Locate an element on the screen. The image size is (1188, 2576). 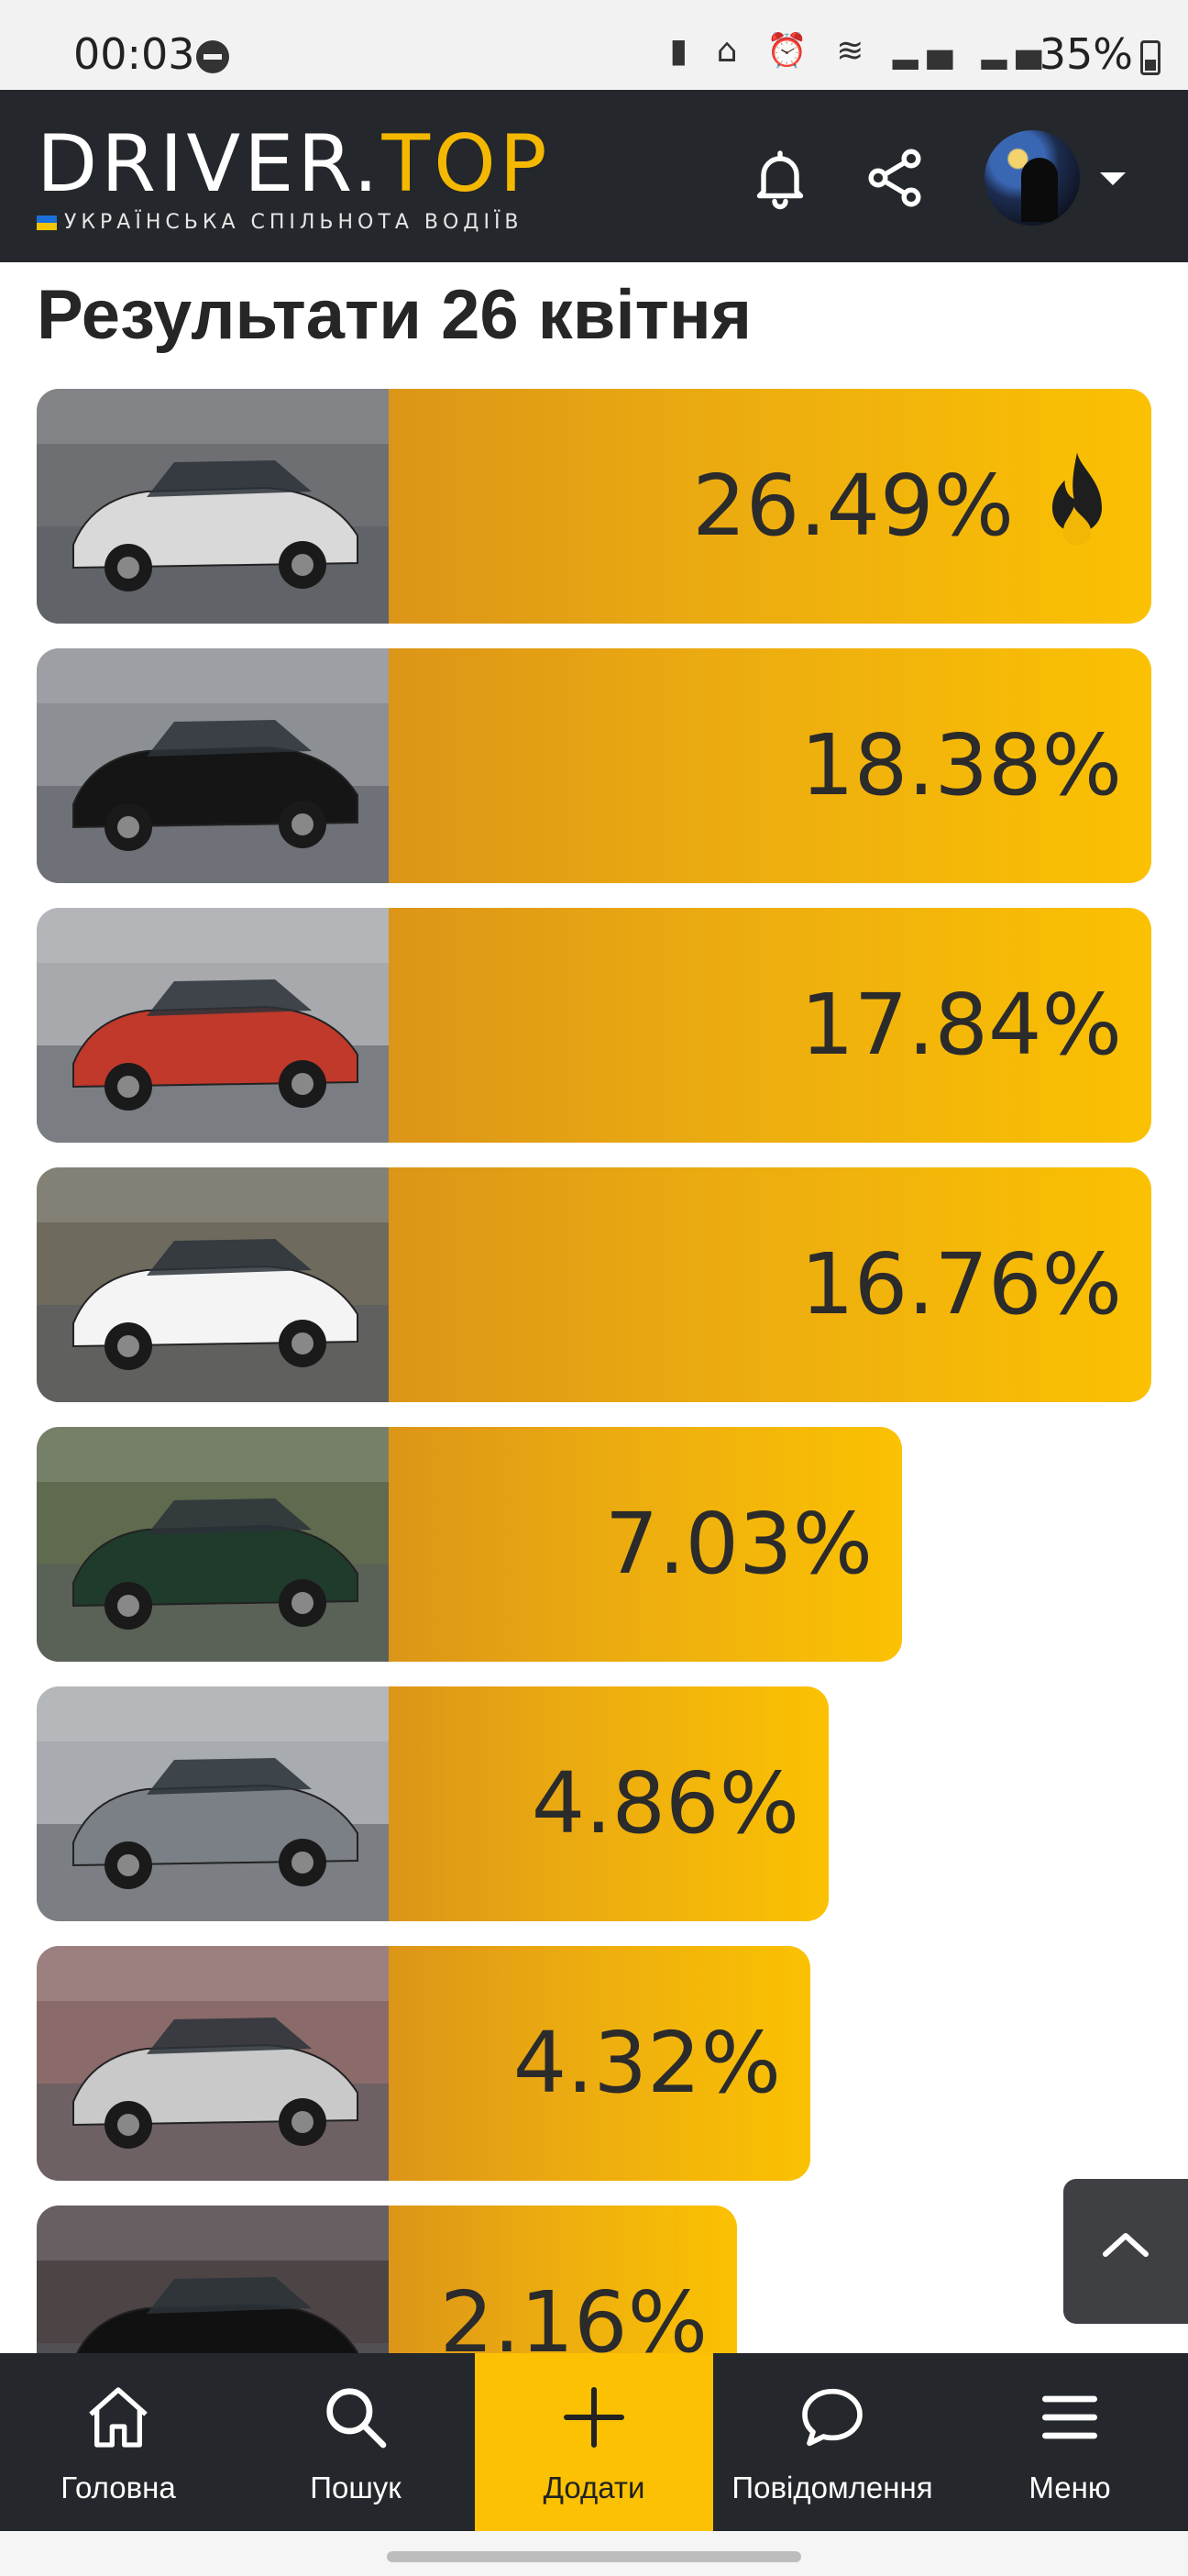
site-logo: DRIVER.TOP УКРАЇНСЬКА СПІЛЬНОТА ВОДІЇВ is located at coordinates (294, 179).